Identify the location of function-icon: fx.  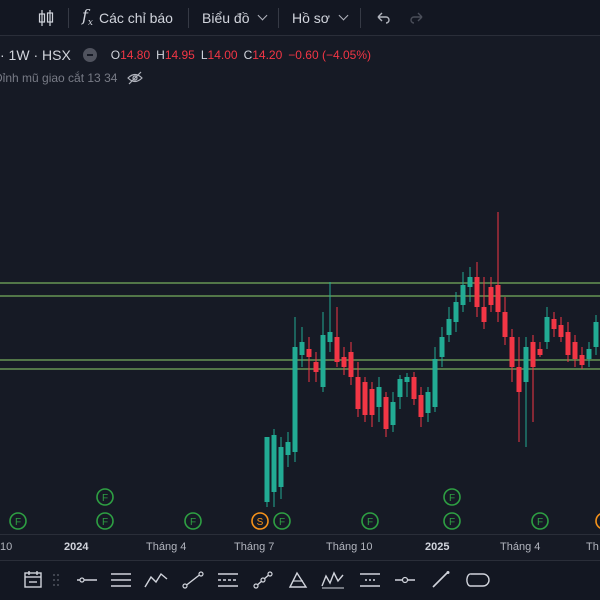
(87, 17).